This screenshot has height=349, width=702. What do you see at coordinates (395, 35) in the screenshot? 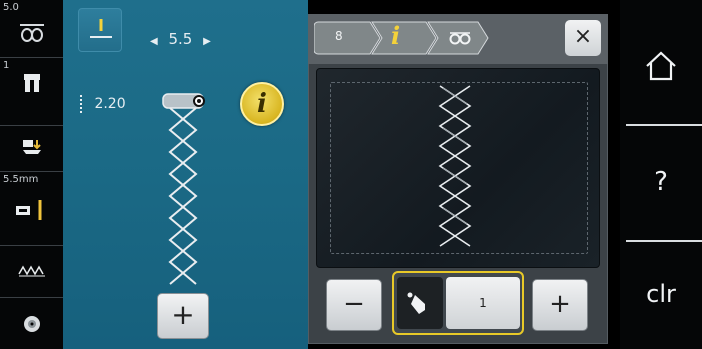
I see `breadcrumb-item-info: i` at bounding box center [395, 35].